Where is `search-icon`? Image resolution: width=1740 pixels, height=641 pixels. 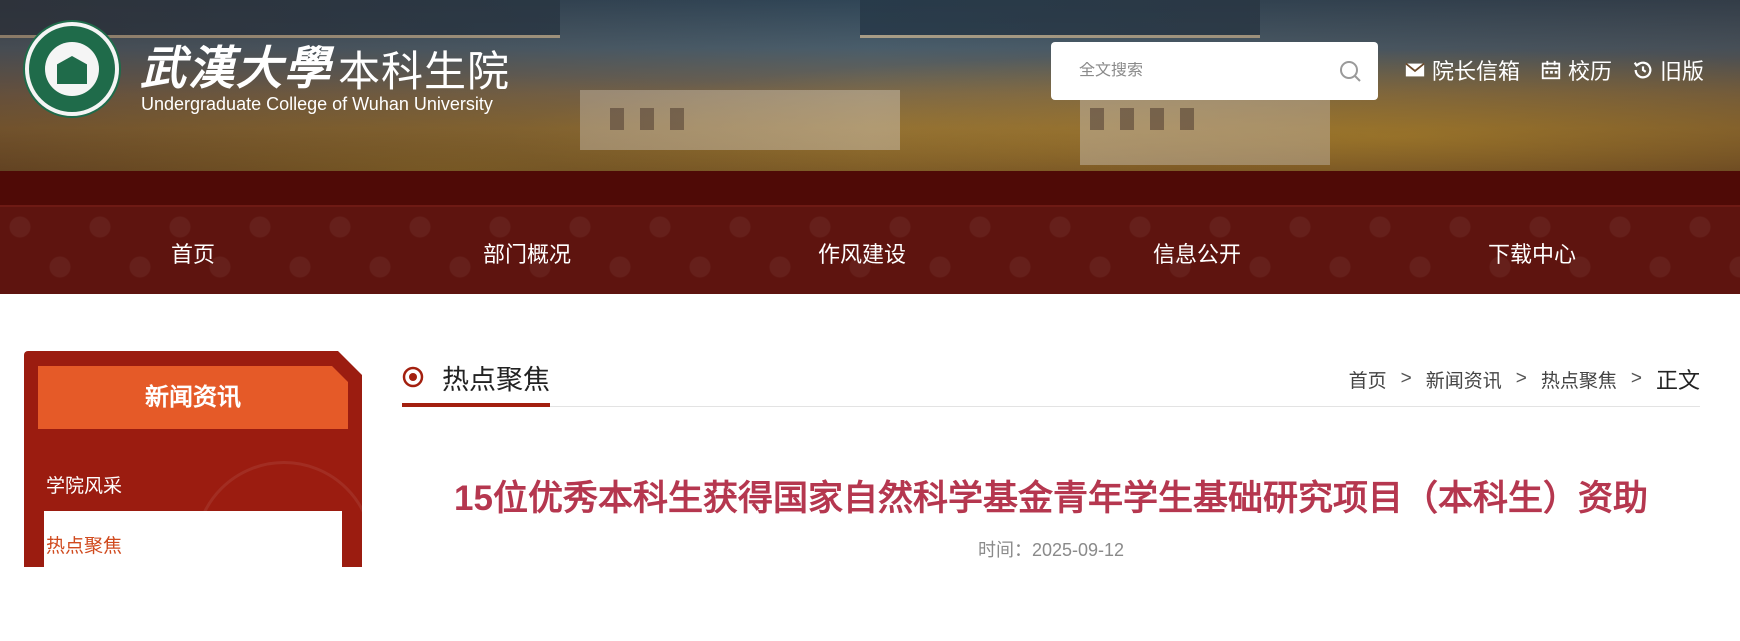
search-icon is located at coordinates (1350, 71).